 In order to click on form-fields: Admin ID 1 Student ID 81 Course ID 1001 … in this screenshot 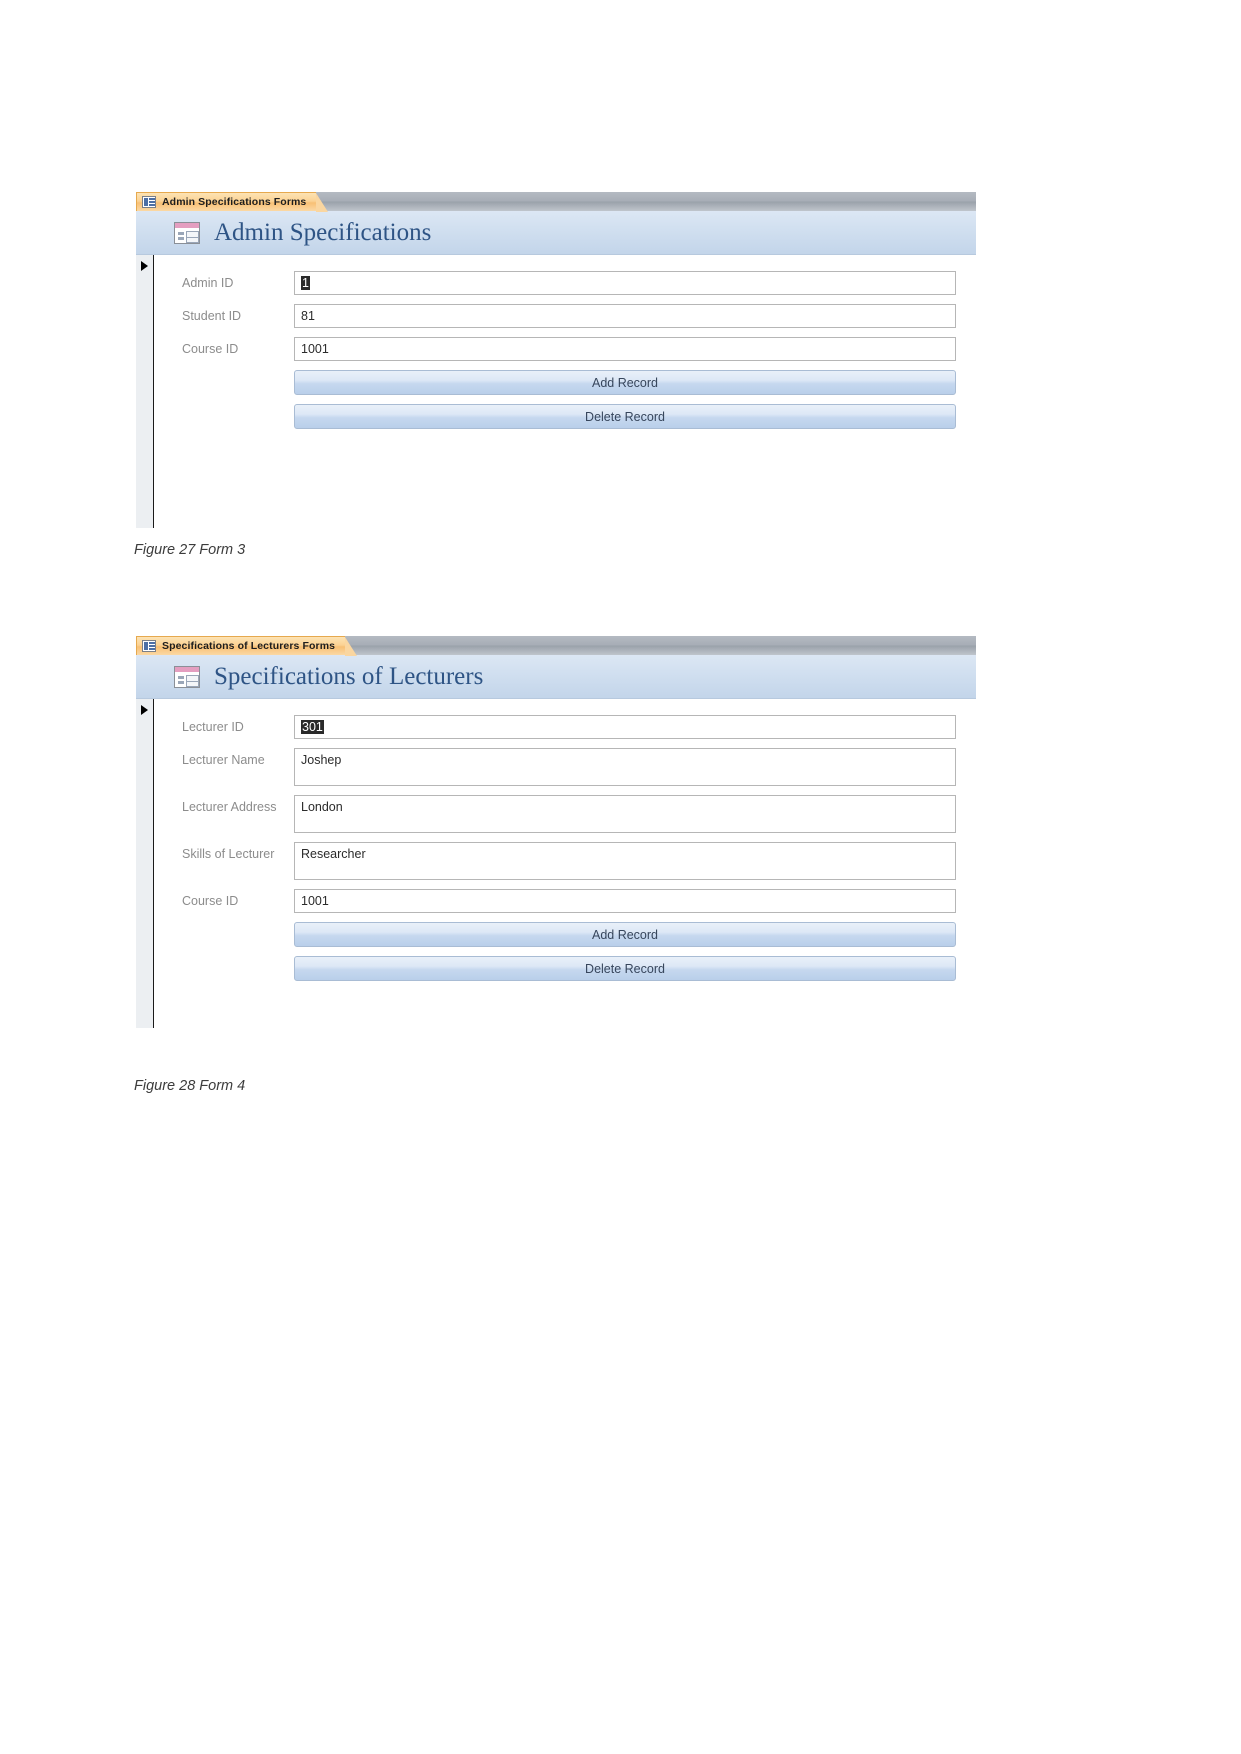, I will do `click(565, 391)`.